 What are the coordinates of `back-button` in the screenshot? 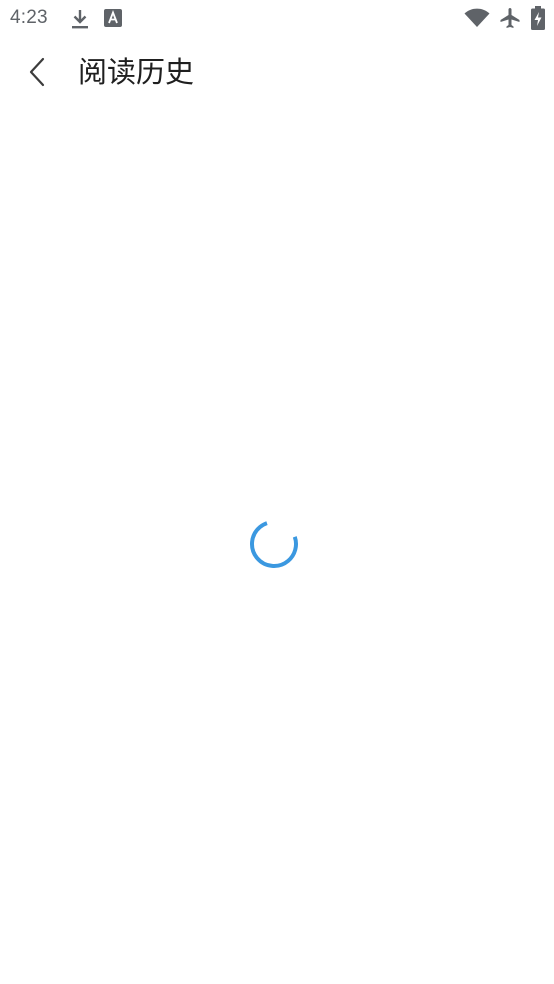 It's located at (38, 72).